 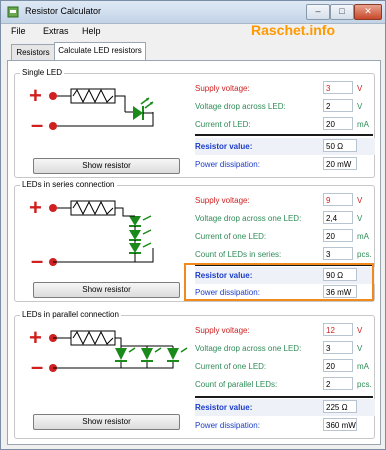 What do you see at coordinates (284, 397) in the screenshot?
I see `parallel-divider` at bounding box center [284, 397].